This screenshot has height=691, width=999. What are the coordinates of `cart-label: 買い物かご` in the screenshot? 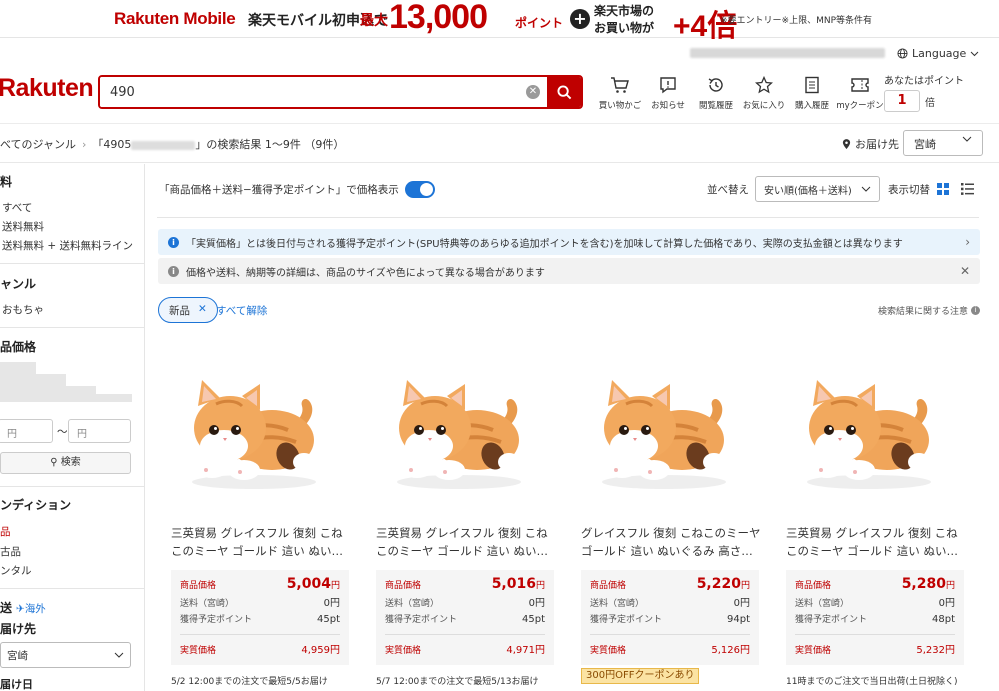 It's located at (620, 106).